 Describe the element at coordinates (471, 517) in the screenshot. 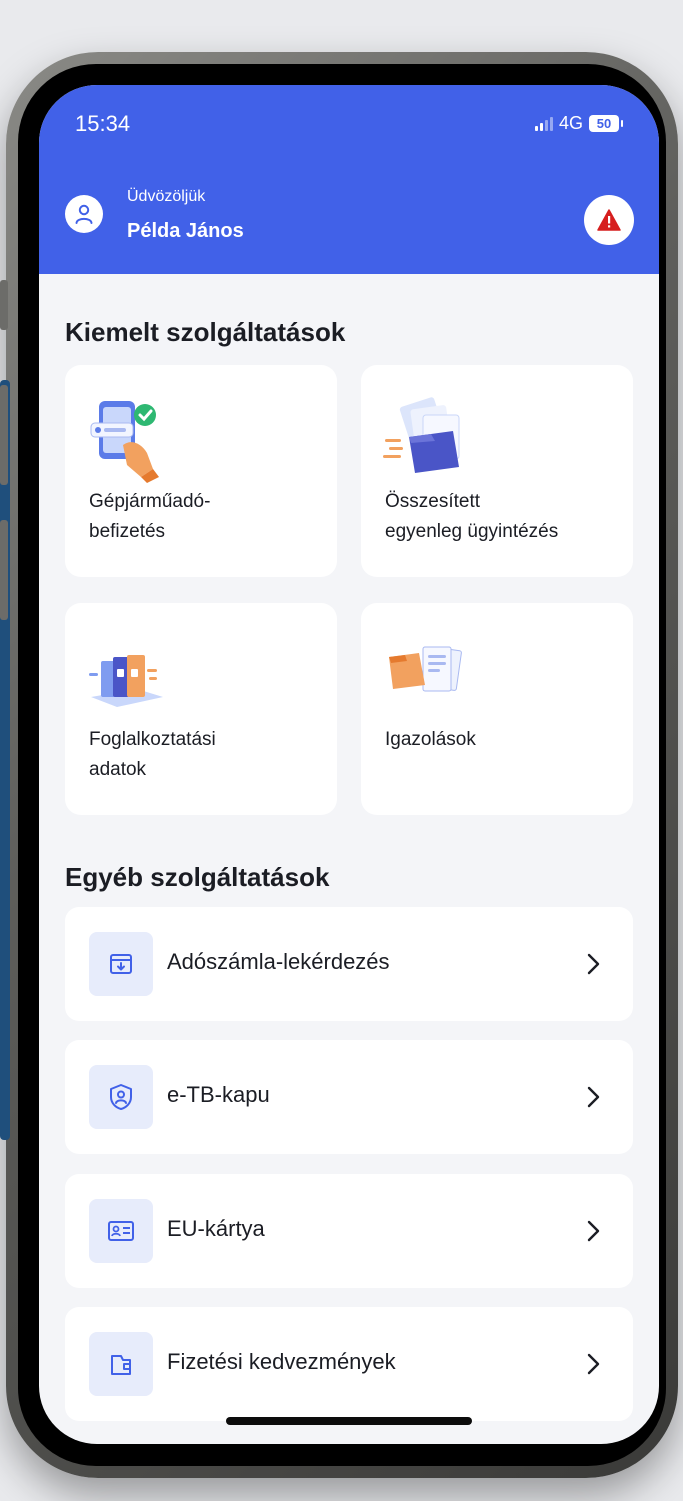

I see `card-label: Összesített egyenleg ügyintézés` at that location.